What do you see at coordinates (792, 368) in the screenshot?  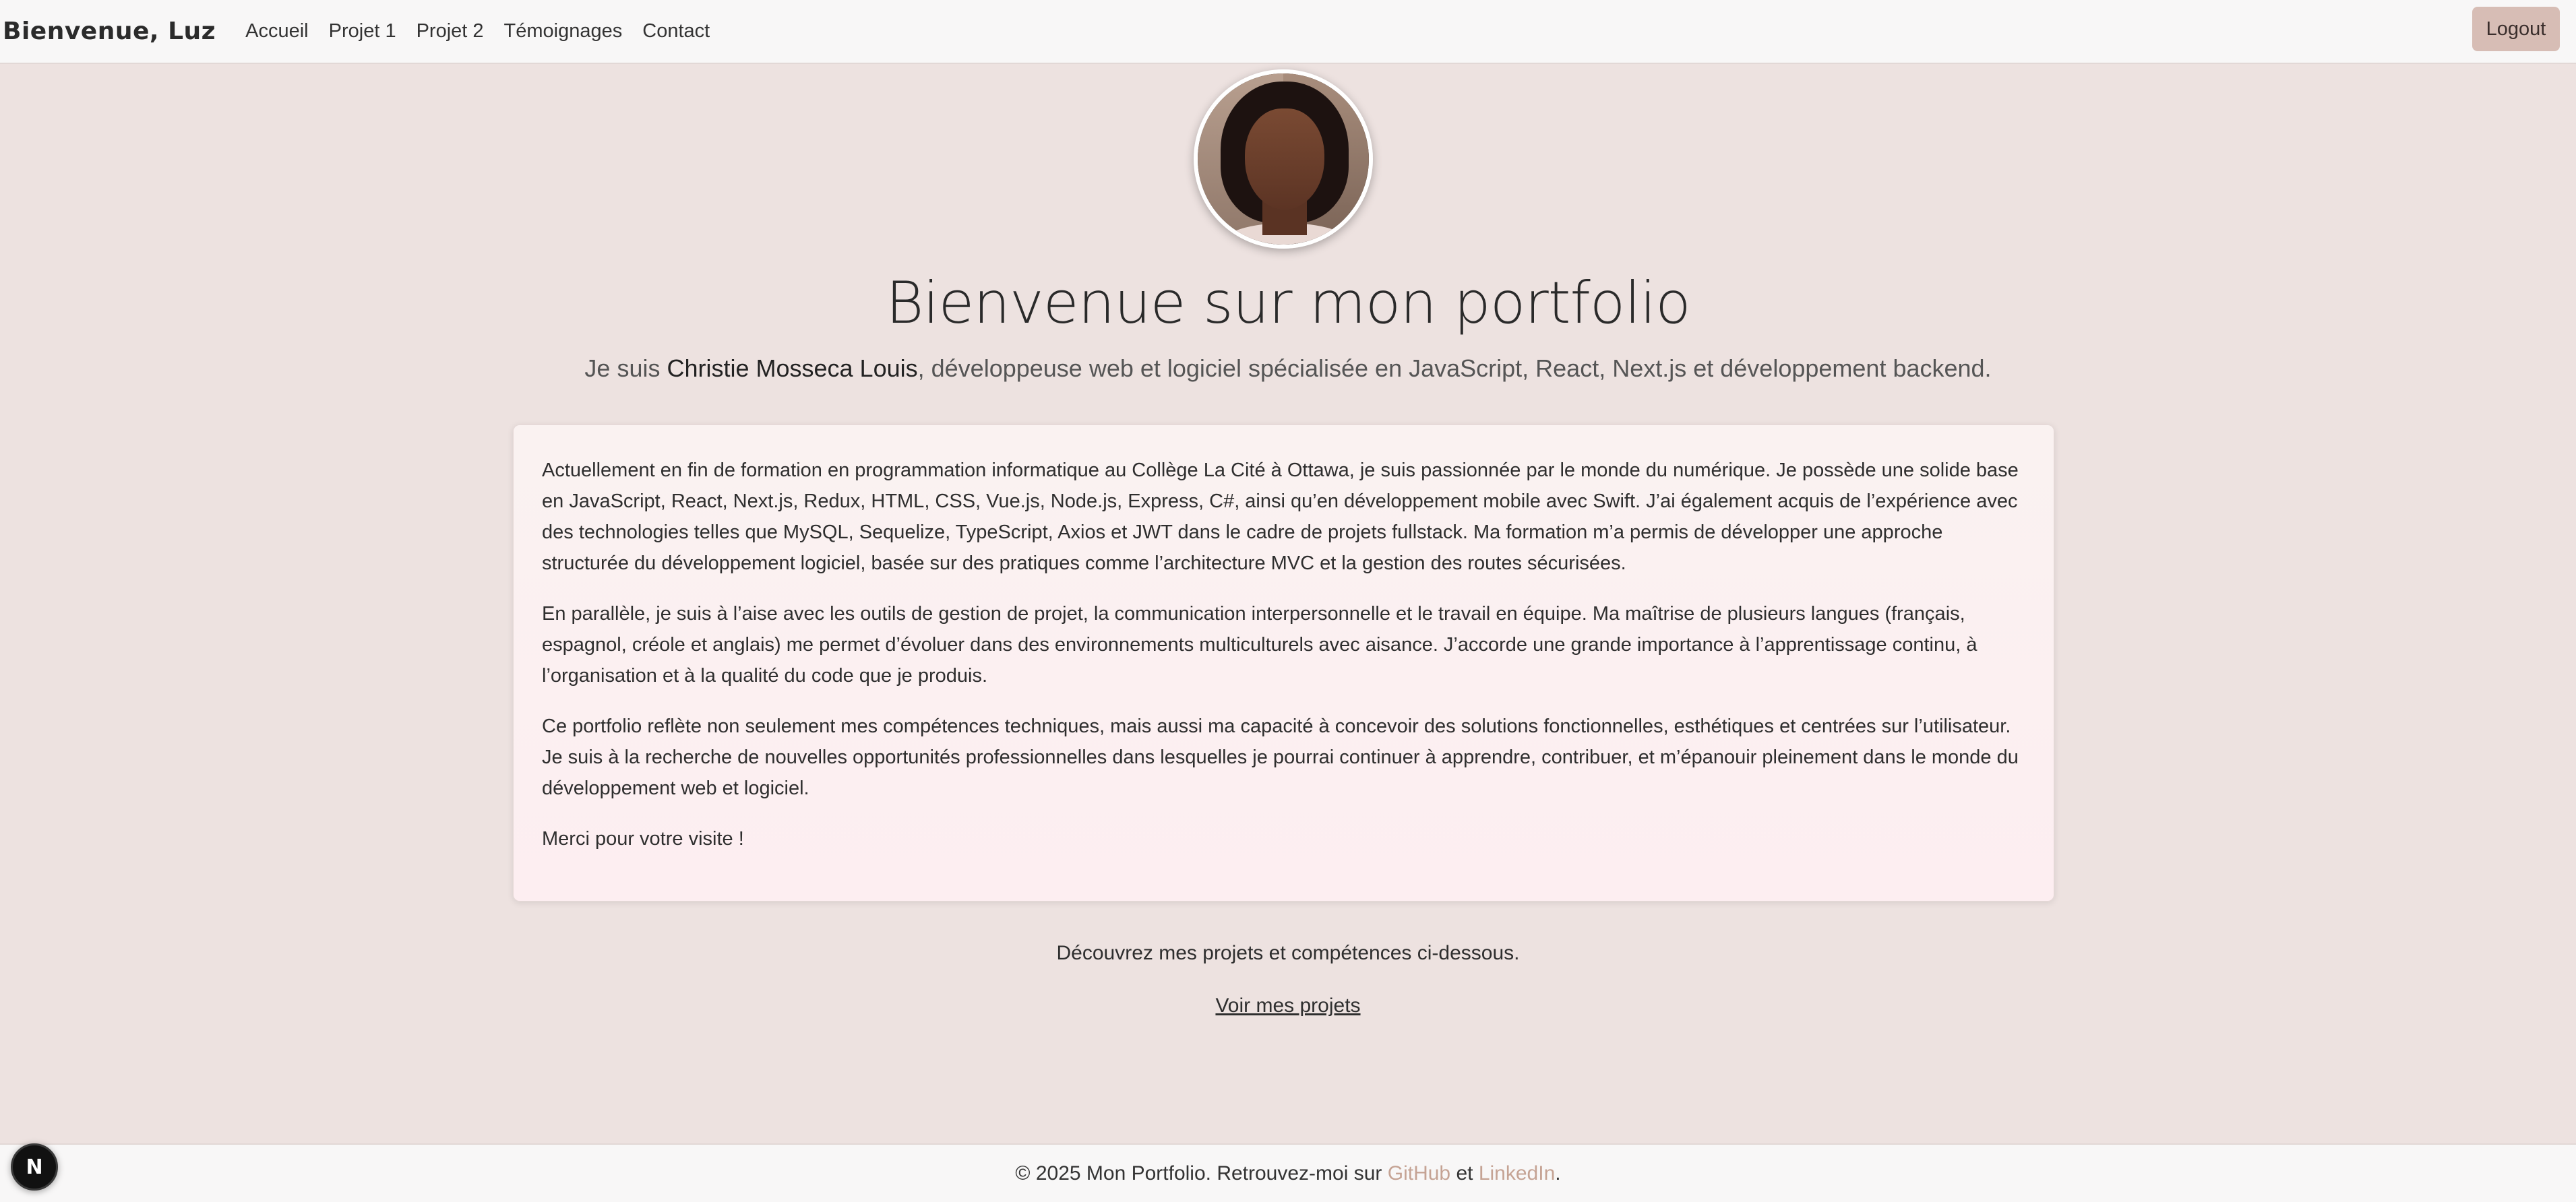 I see `subtitle-name: Christie Mosseca Louis` at bounding box center [792, 368].